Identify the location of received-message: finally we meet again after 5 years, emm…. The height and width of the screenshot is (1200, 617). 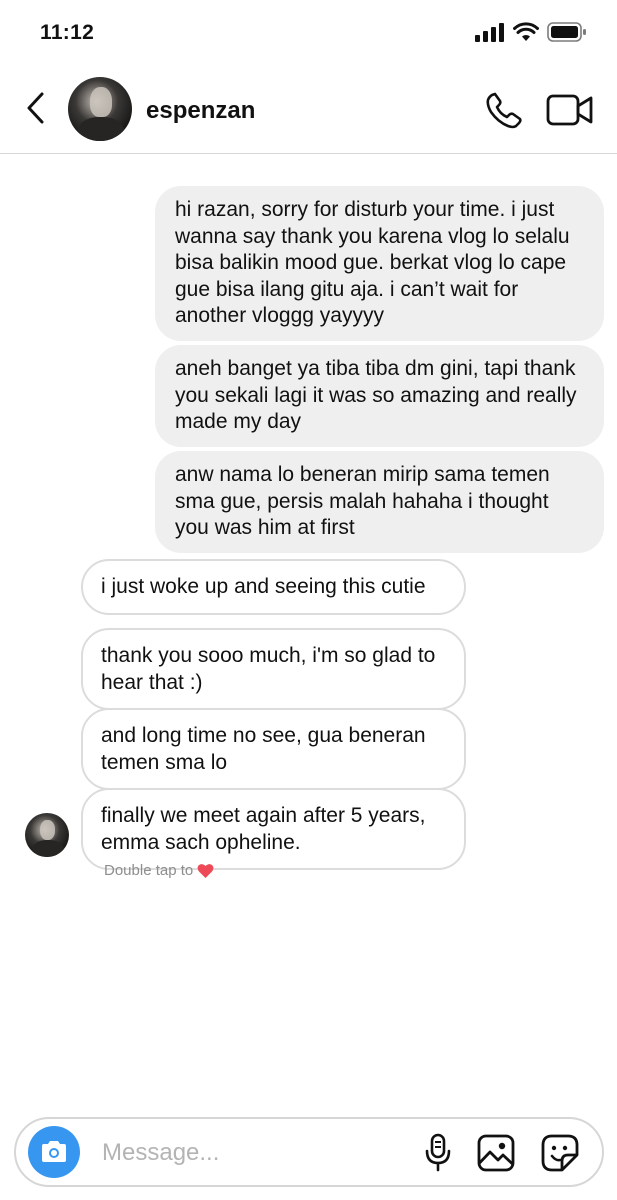
(273, 829).